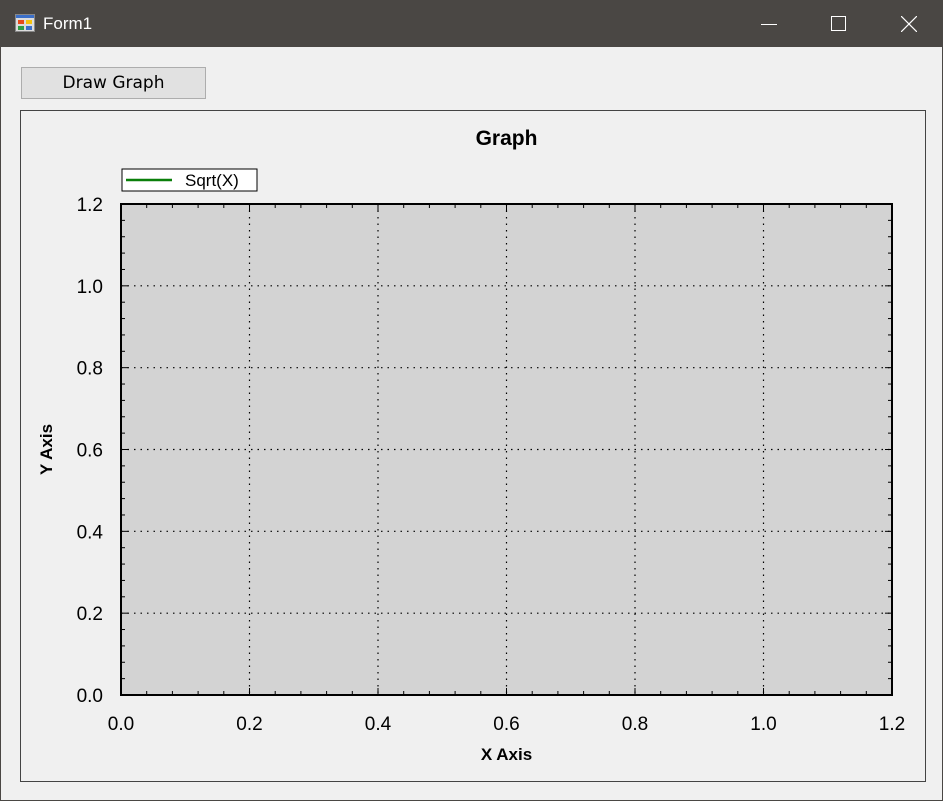 This screenshot has width=943, height=801. Describe the element at coordinates (68, 23) in the screenshot. I see `window-title: Form1` at that location.